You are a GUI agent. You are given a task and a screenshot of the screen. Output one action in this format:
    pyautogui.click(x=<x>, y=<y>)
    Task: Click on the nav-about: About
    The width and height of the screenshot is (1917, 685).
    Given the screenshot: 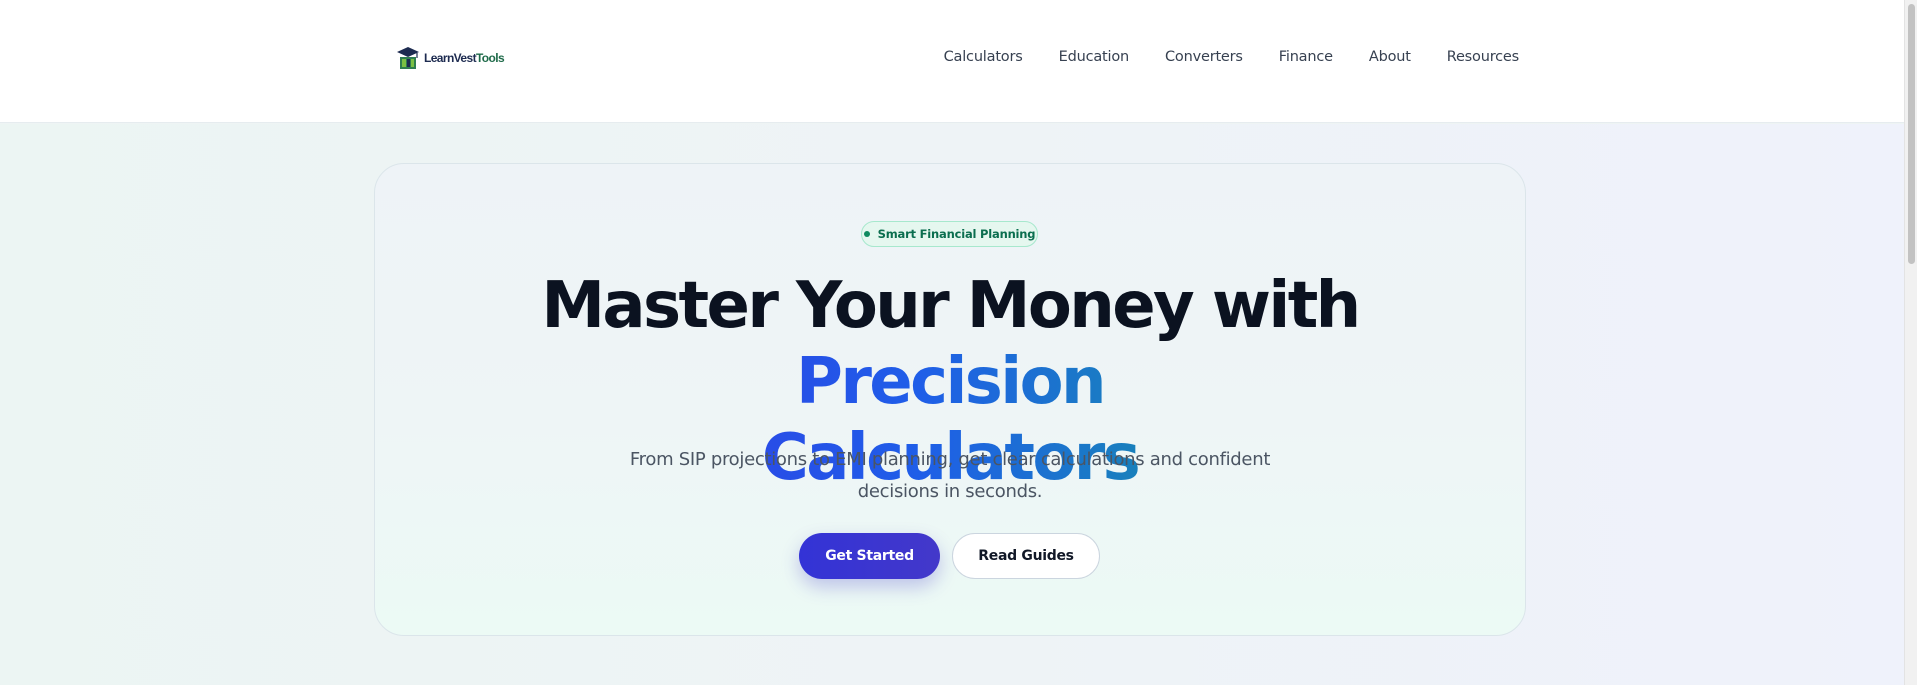 What is the action you would take?
    pyautogui.click(x=1390, y=57)
    